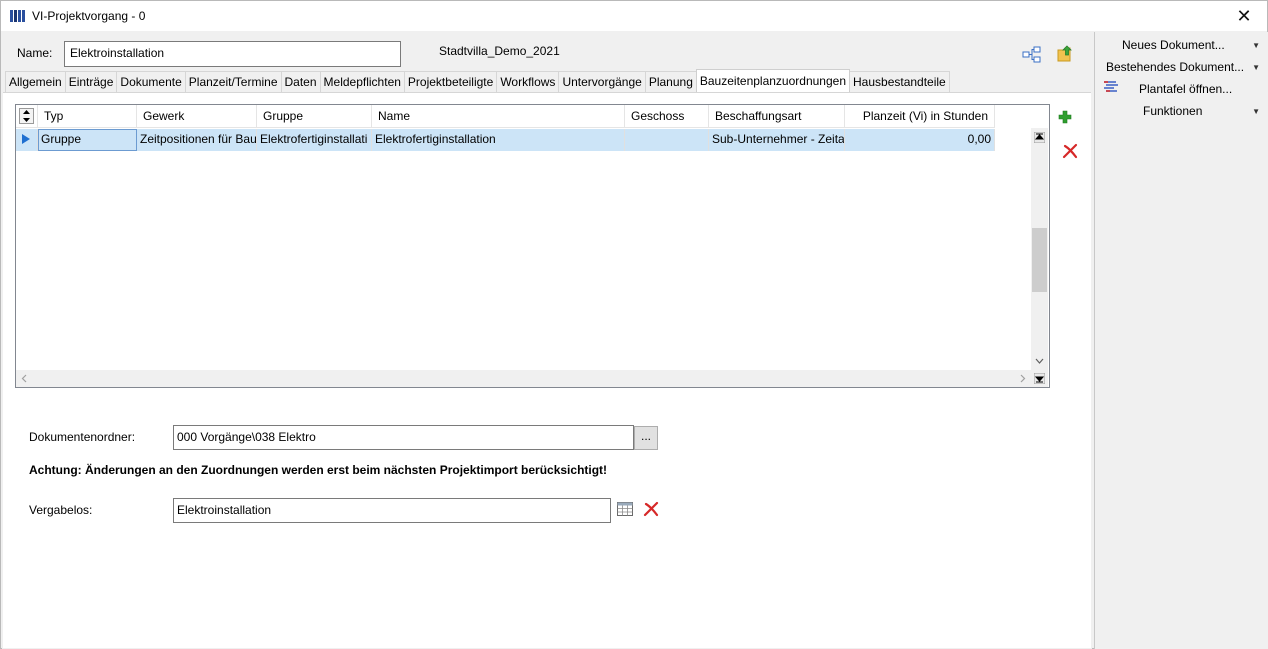 This screenshot has width=1268, height=649. I want to click on table-select-icon, so click(625, 509).